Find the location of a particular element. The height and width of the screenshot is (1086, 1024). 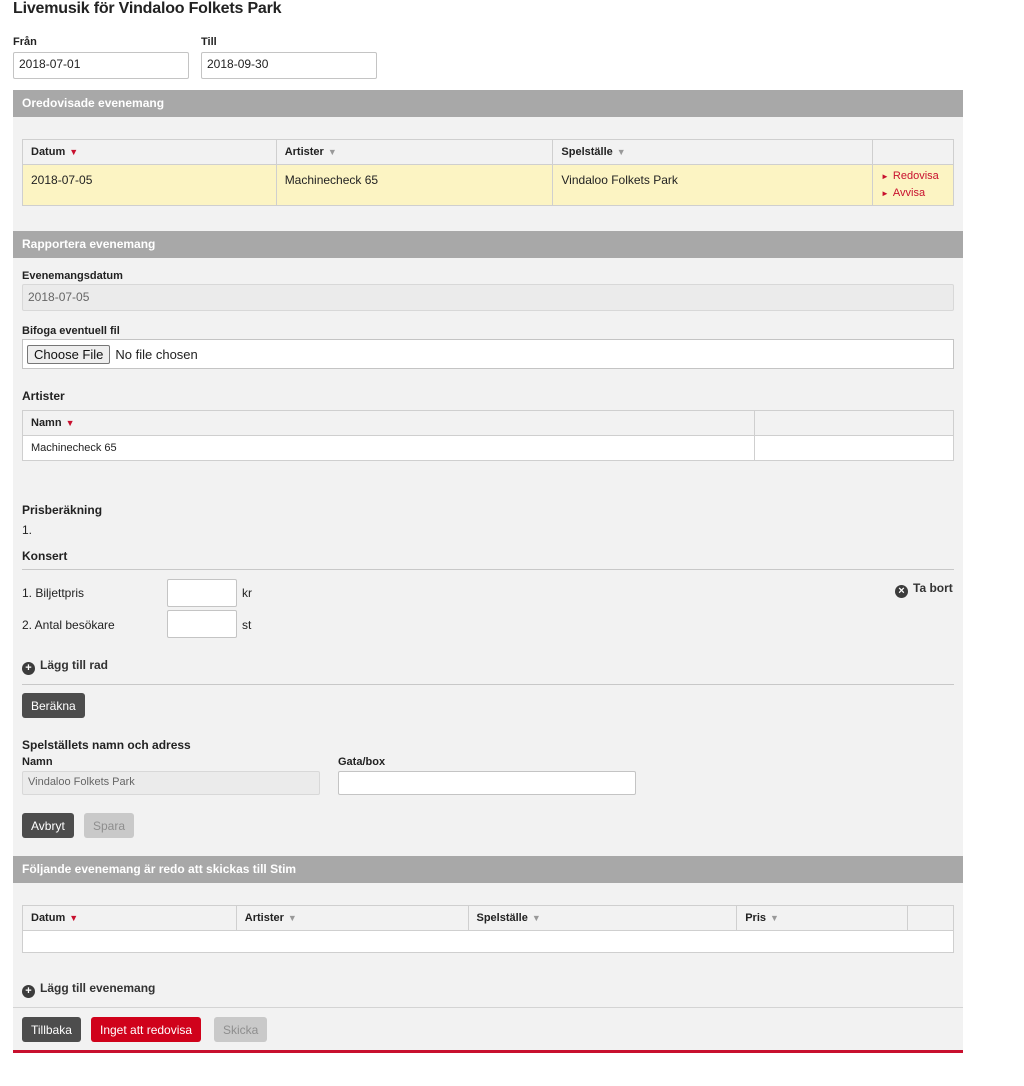

event-date-field: 2018-07-05 is located at coordinates (488, 297).